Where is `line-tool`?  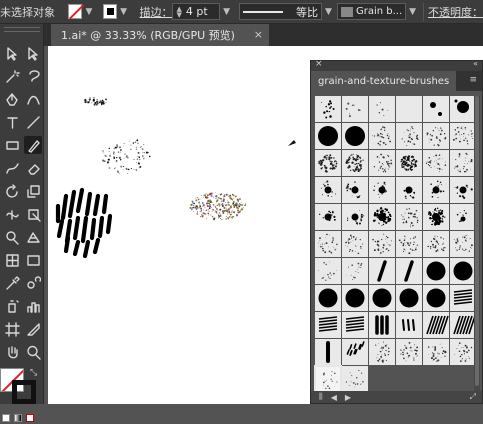 line-tool is located at coordinates (33, 122).